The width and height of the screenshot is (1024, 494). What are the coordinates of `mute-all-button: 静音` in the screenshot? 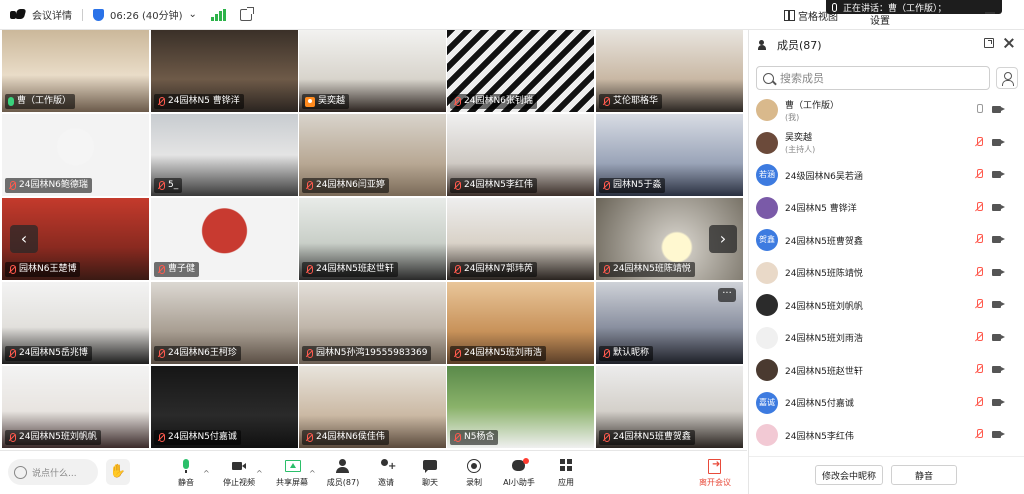 It's located at (924, 475).